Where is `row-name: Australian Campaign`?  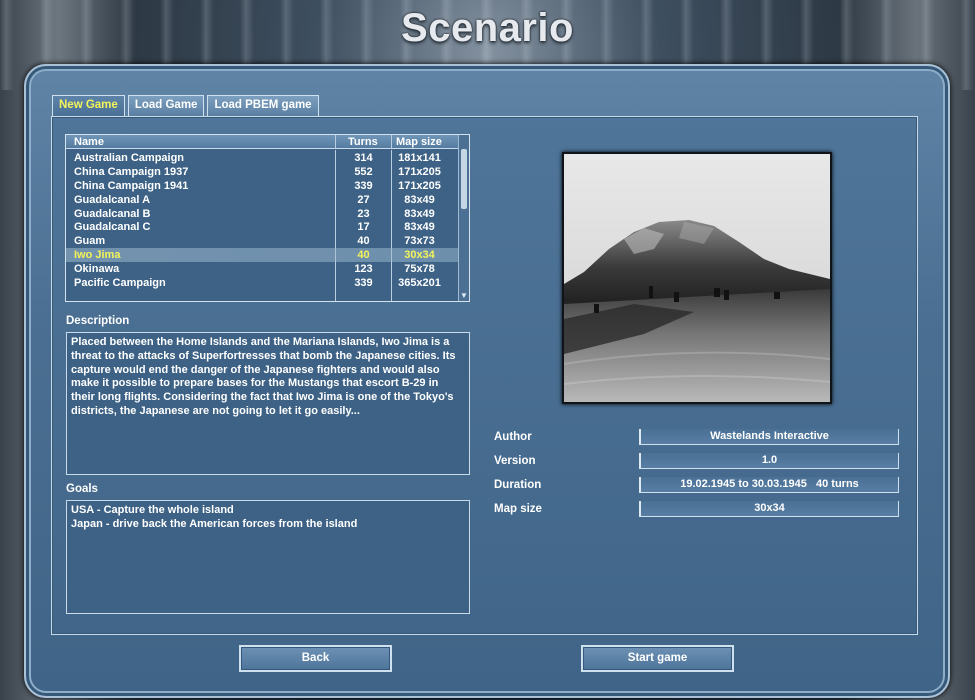
row-name: Australian Campaign is located at coordinates (129, 158).